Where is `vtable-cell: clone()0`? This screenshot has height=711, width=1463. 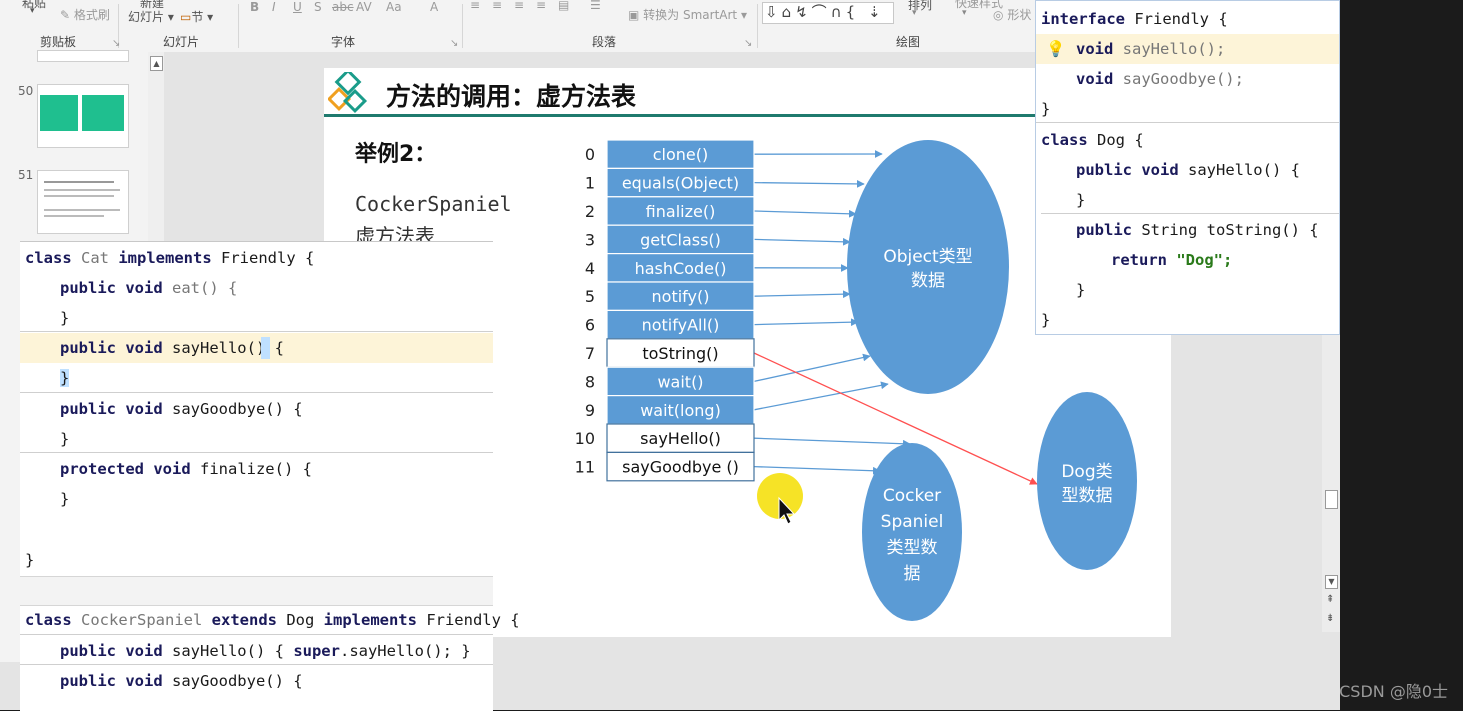
vtable-cell: clone()0 is located at coordinates (669, 154).